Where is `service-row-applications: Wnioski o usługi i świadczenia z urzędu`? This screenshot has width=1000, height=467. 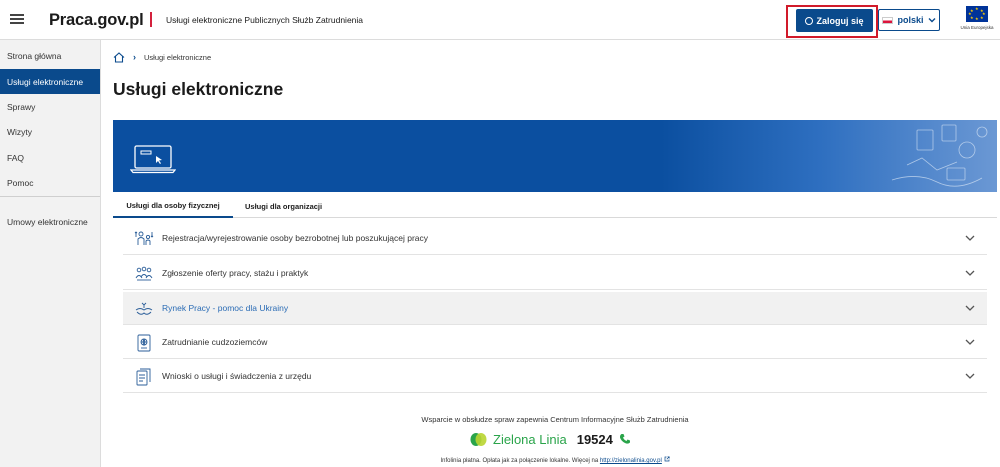
service-row-applications: Wnioski o usługi i świadczenia z urzędu is located at coordinates (555, 376).